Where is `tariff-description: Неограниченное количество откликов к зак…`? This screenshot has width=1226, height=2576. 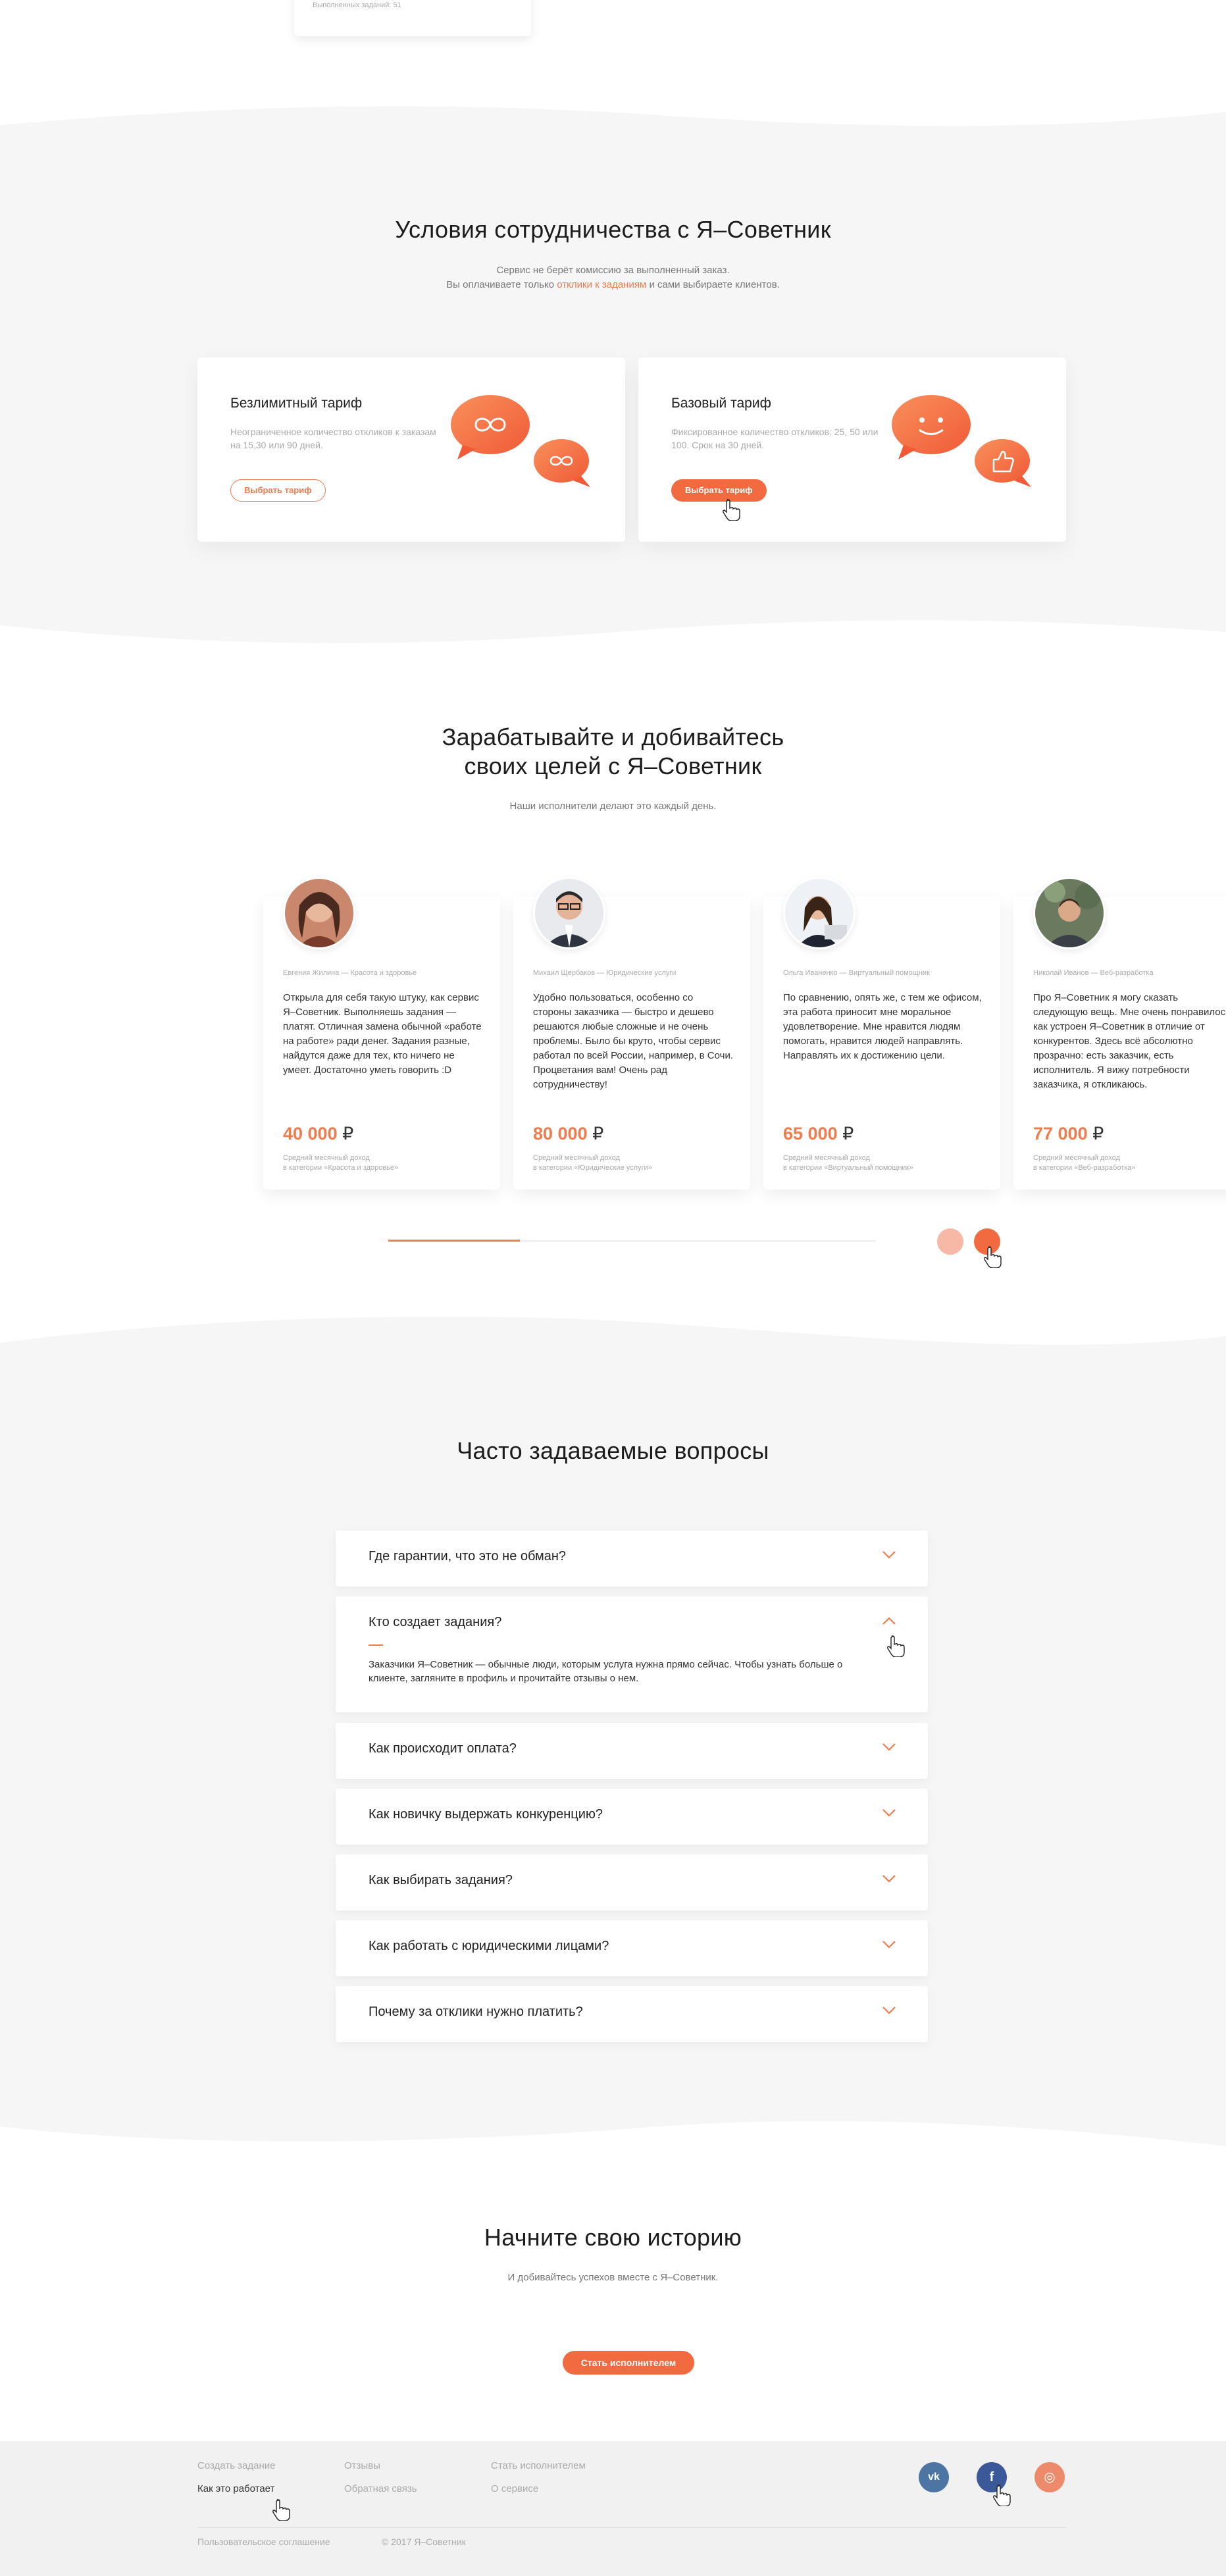
tariff-description: Неограниченное количество откликов к зак… is located at coordinates (333, 438).